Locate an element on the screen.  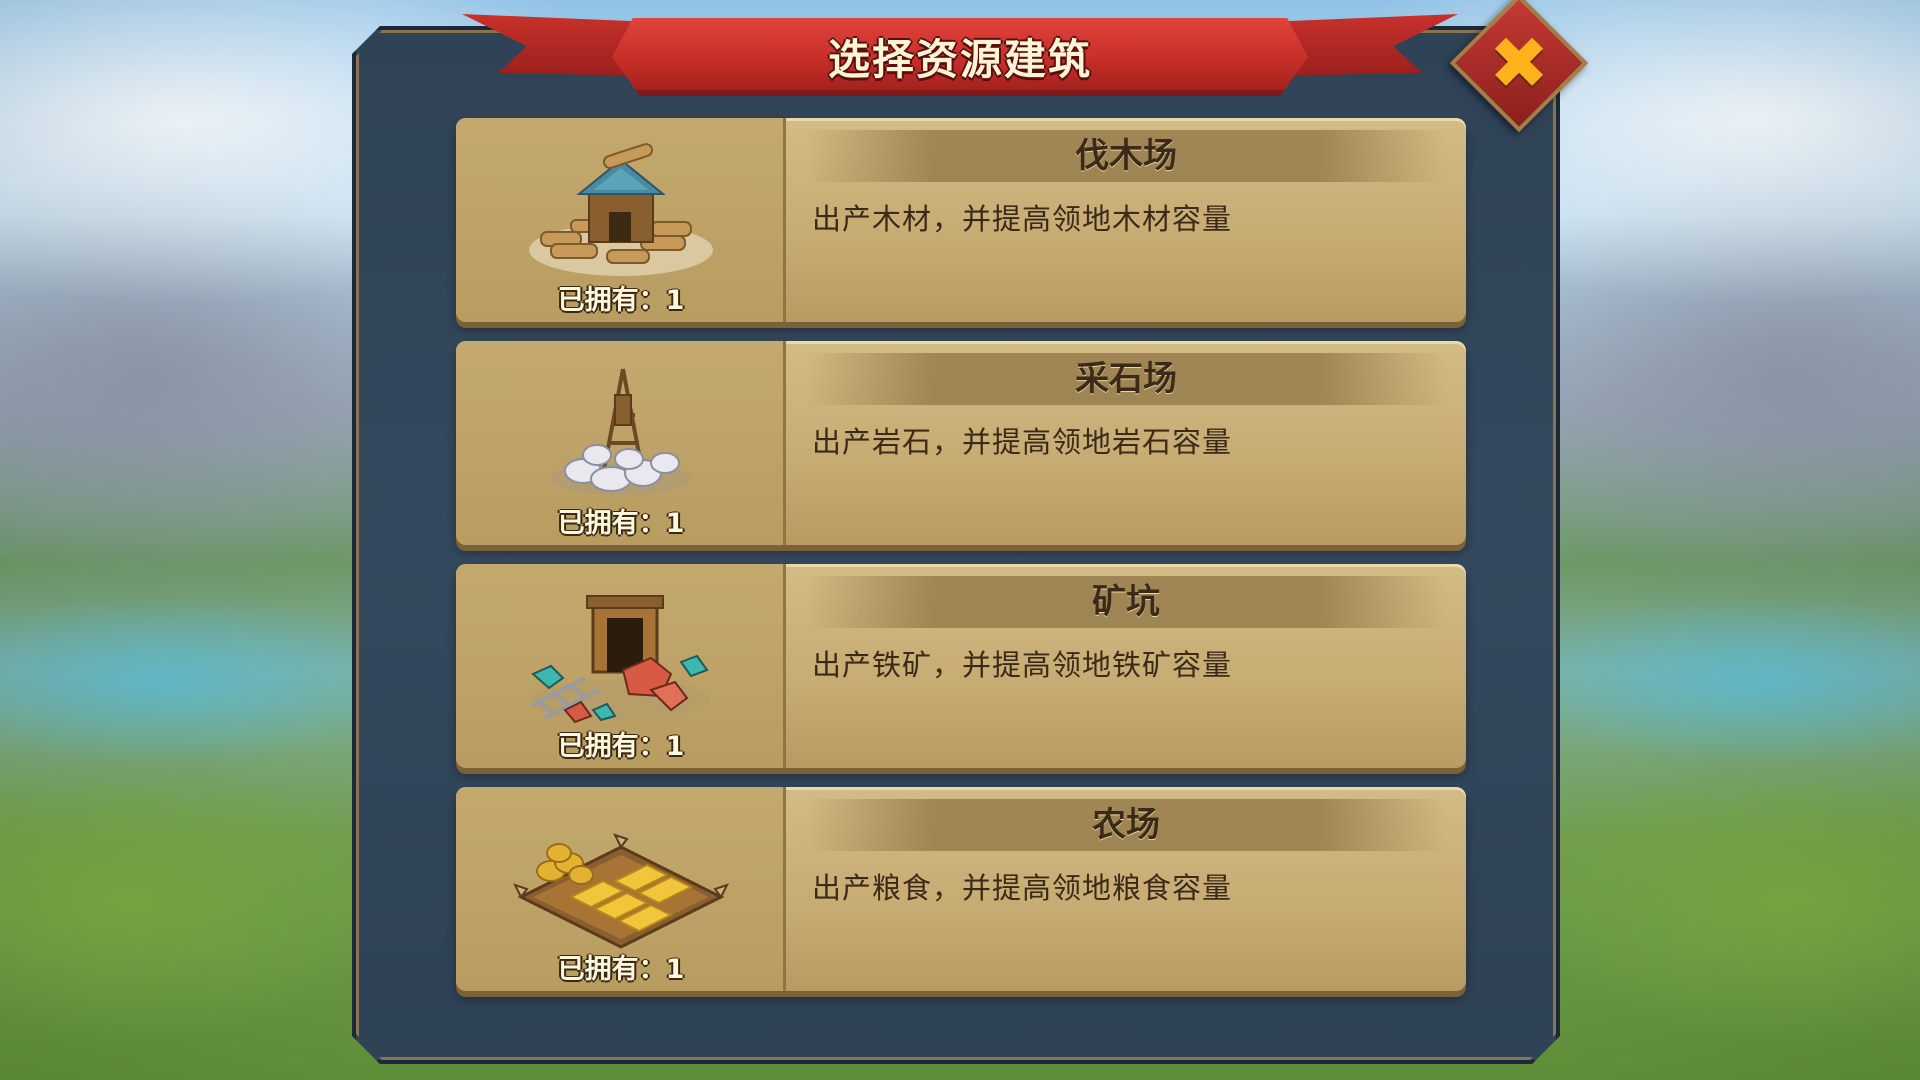
building-card-farm: 已拥有：1 农场 出产粮食，并提高领地粮食容量 is located at coordinates (961, 889).